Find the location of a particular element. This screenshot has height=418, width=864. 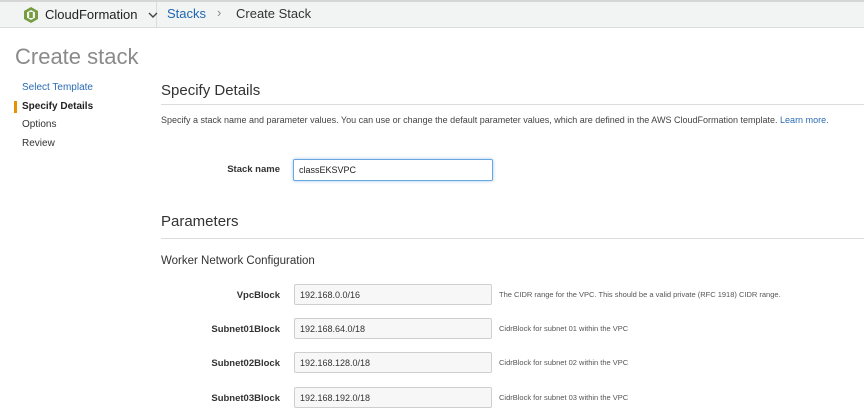

subnet01block-label: Subnet01Block is located at coordinates (245, 329).